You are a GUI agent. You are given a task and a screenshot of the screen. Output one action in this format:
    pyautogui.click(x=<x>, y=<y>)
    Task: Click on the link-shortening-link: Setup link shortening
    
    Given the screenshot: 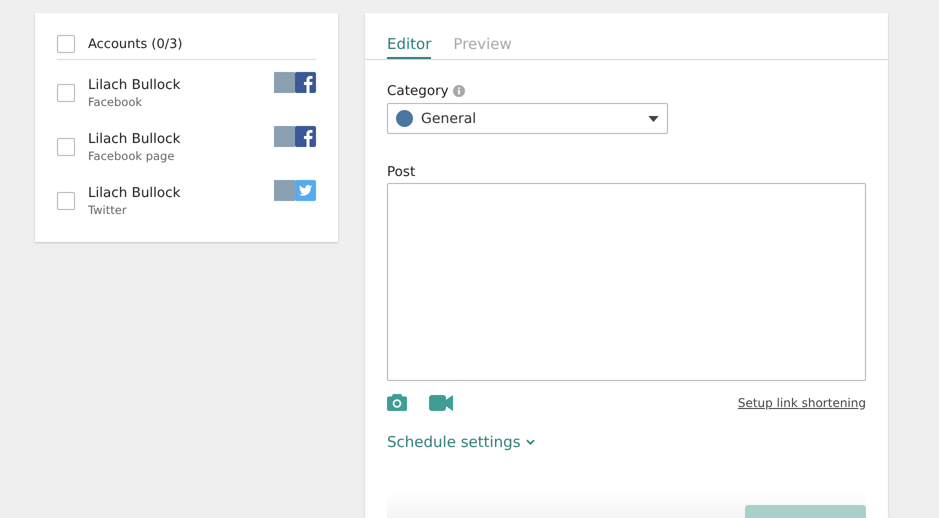 What is the action you would take?
    pyautogui.click(x=802, y=403)
    